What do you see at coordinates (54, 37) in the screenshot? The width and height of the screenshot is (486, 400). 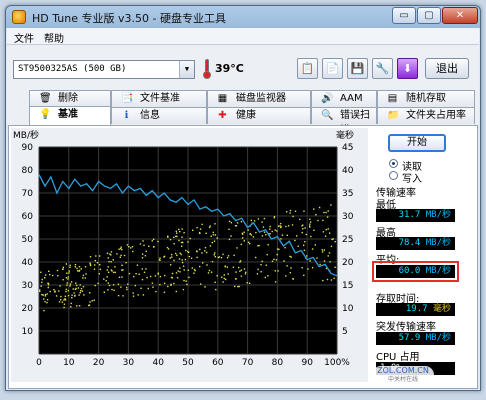 I see `menu-help: 帮助` at bounding box center [54, 37].